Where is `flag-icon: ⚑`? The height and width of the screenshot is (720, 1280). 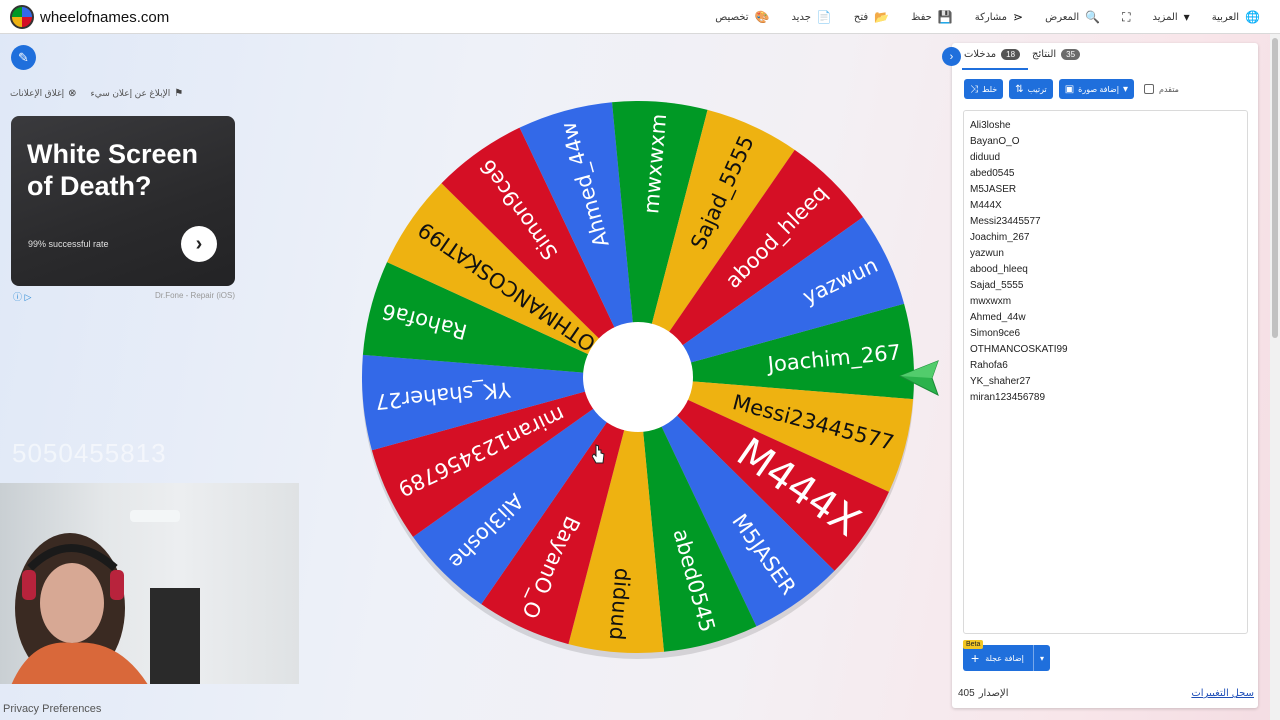 flag-icon: ⚑ is located at coordinates (179, 93).